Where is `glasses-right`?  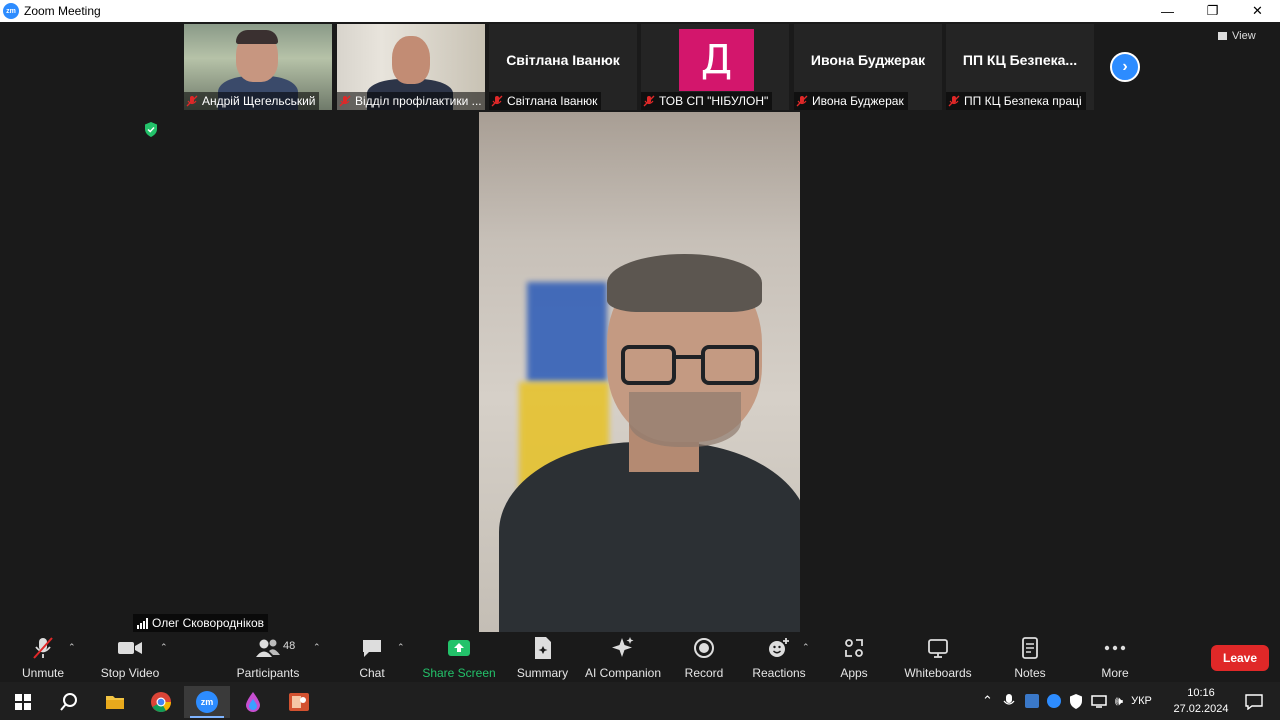 glasses-right is located at coordinates (730, 365).